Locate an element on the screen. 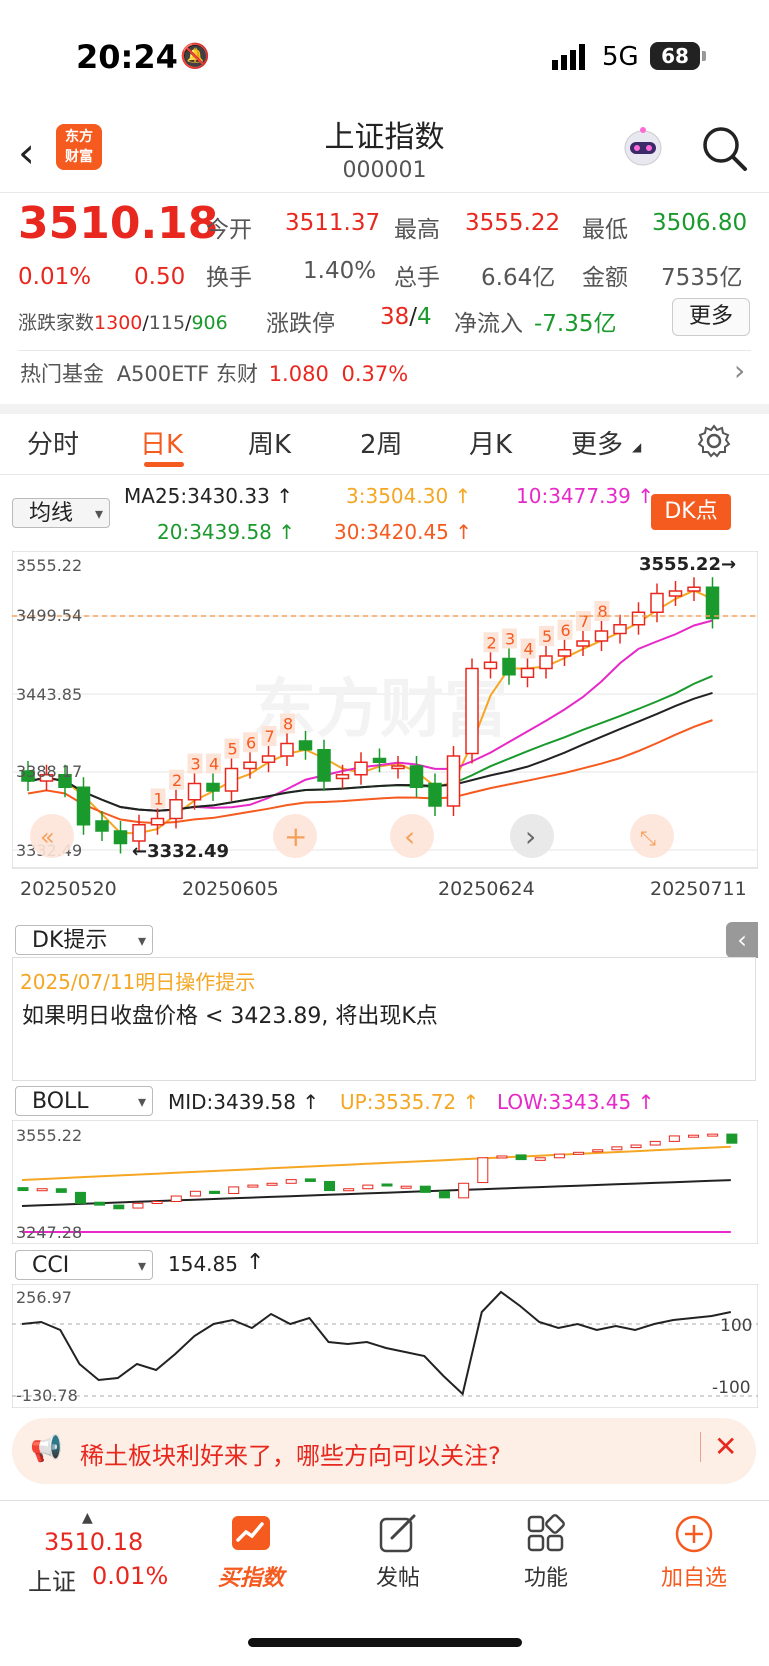 This screenshot has width=769, height=1666. side-panel-toggle-icon: ‹ is located at coordinates (742, 940).